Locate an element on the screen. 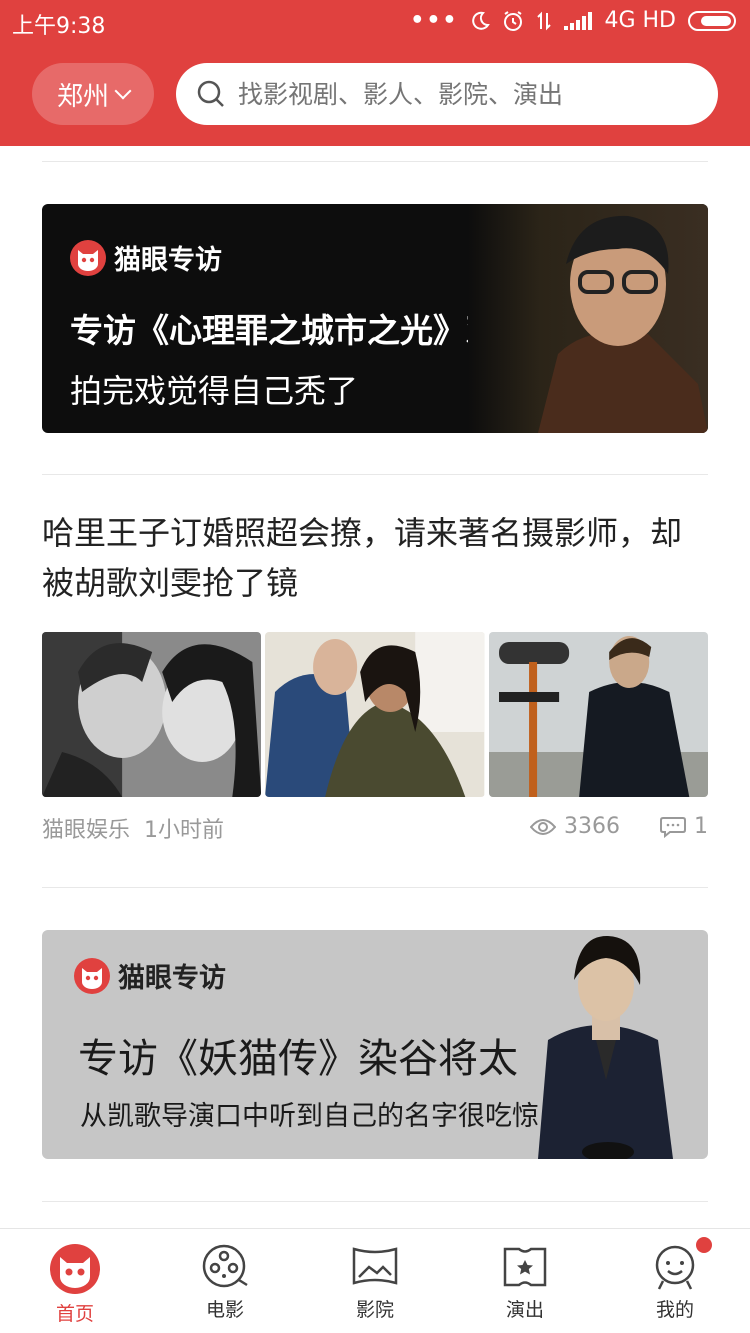 This screenshot has width=750, height=1333. film-reel-icon is located at coordinates (225, 1266).